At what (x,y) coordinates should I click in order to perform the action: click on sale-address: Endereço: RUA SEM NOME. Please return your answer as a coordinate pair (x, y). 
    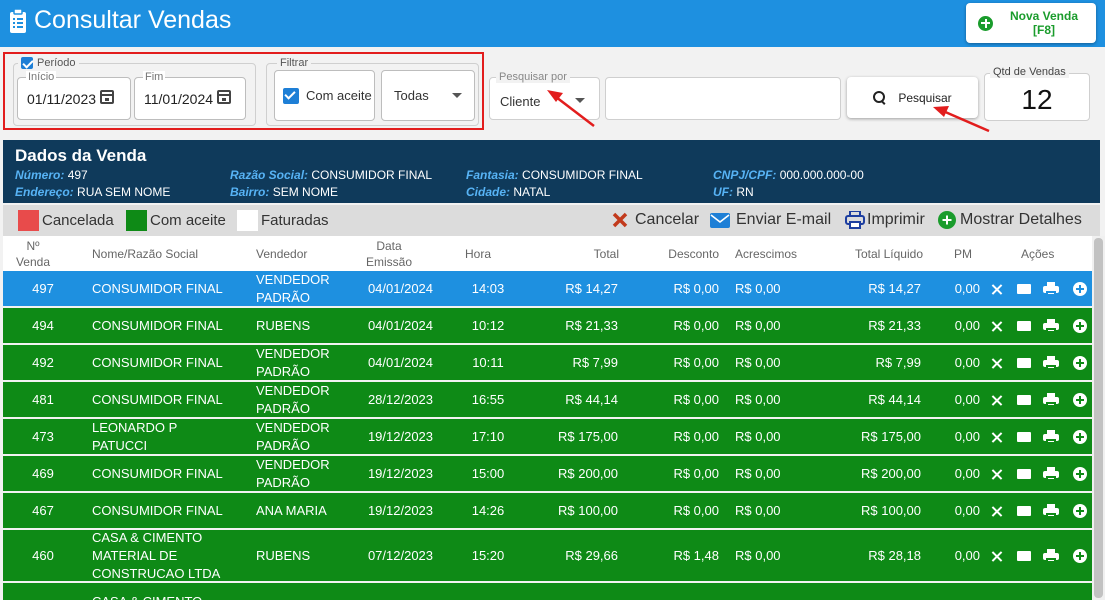
    Looking at the image, I should click on (93, 192).